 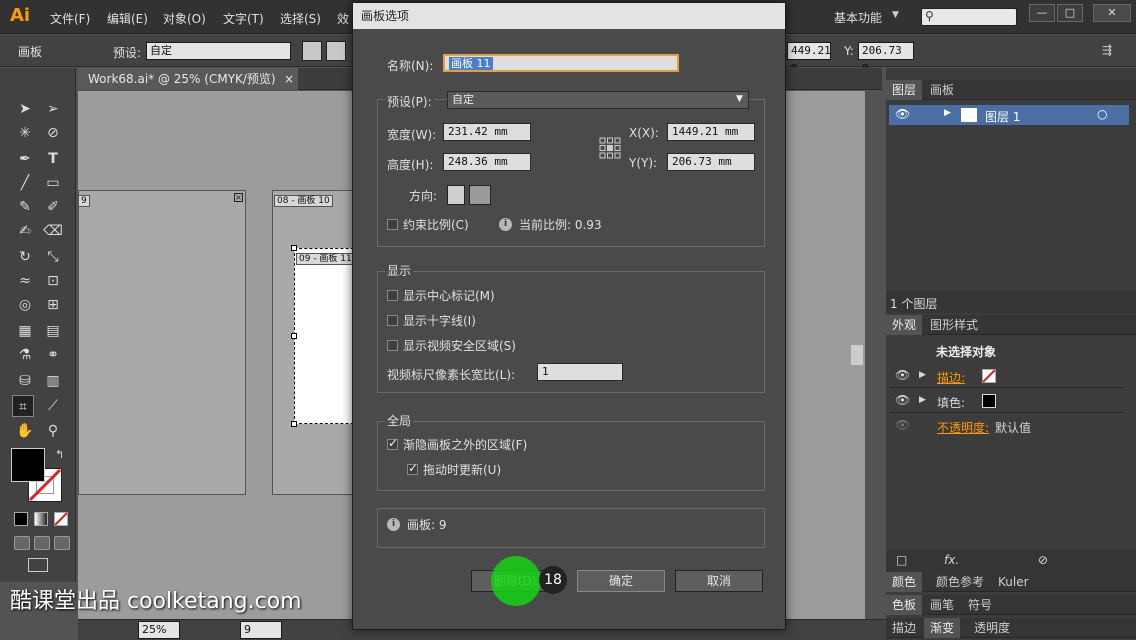 I want to click on show-center-checkbox, so click(x=392, y=295).